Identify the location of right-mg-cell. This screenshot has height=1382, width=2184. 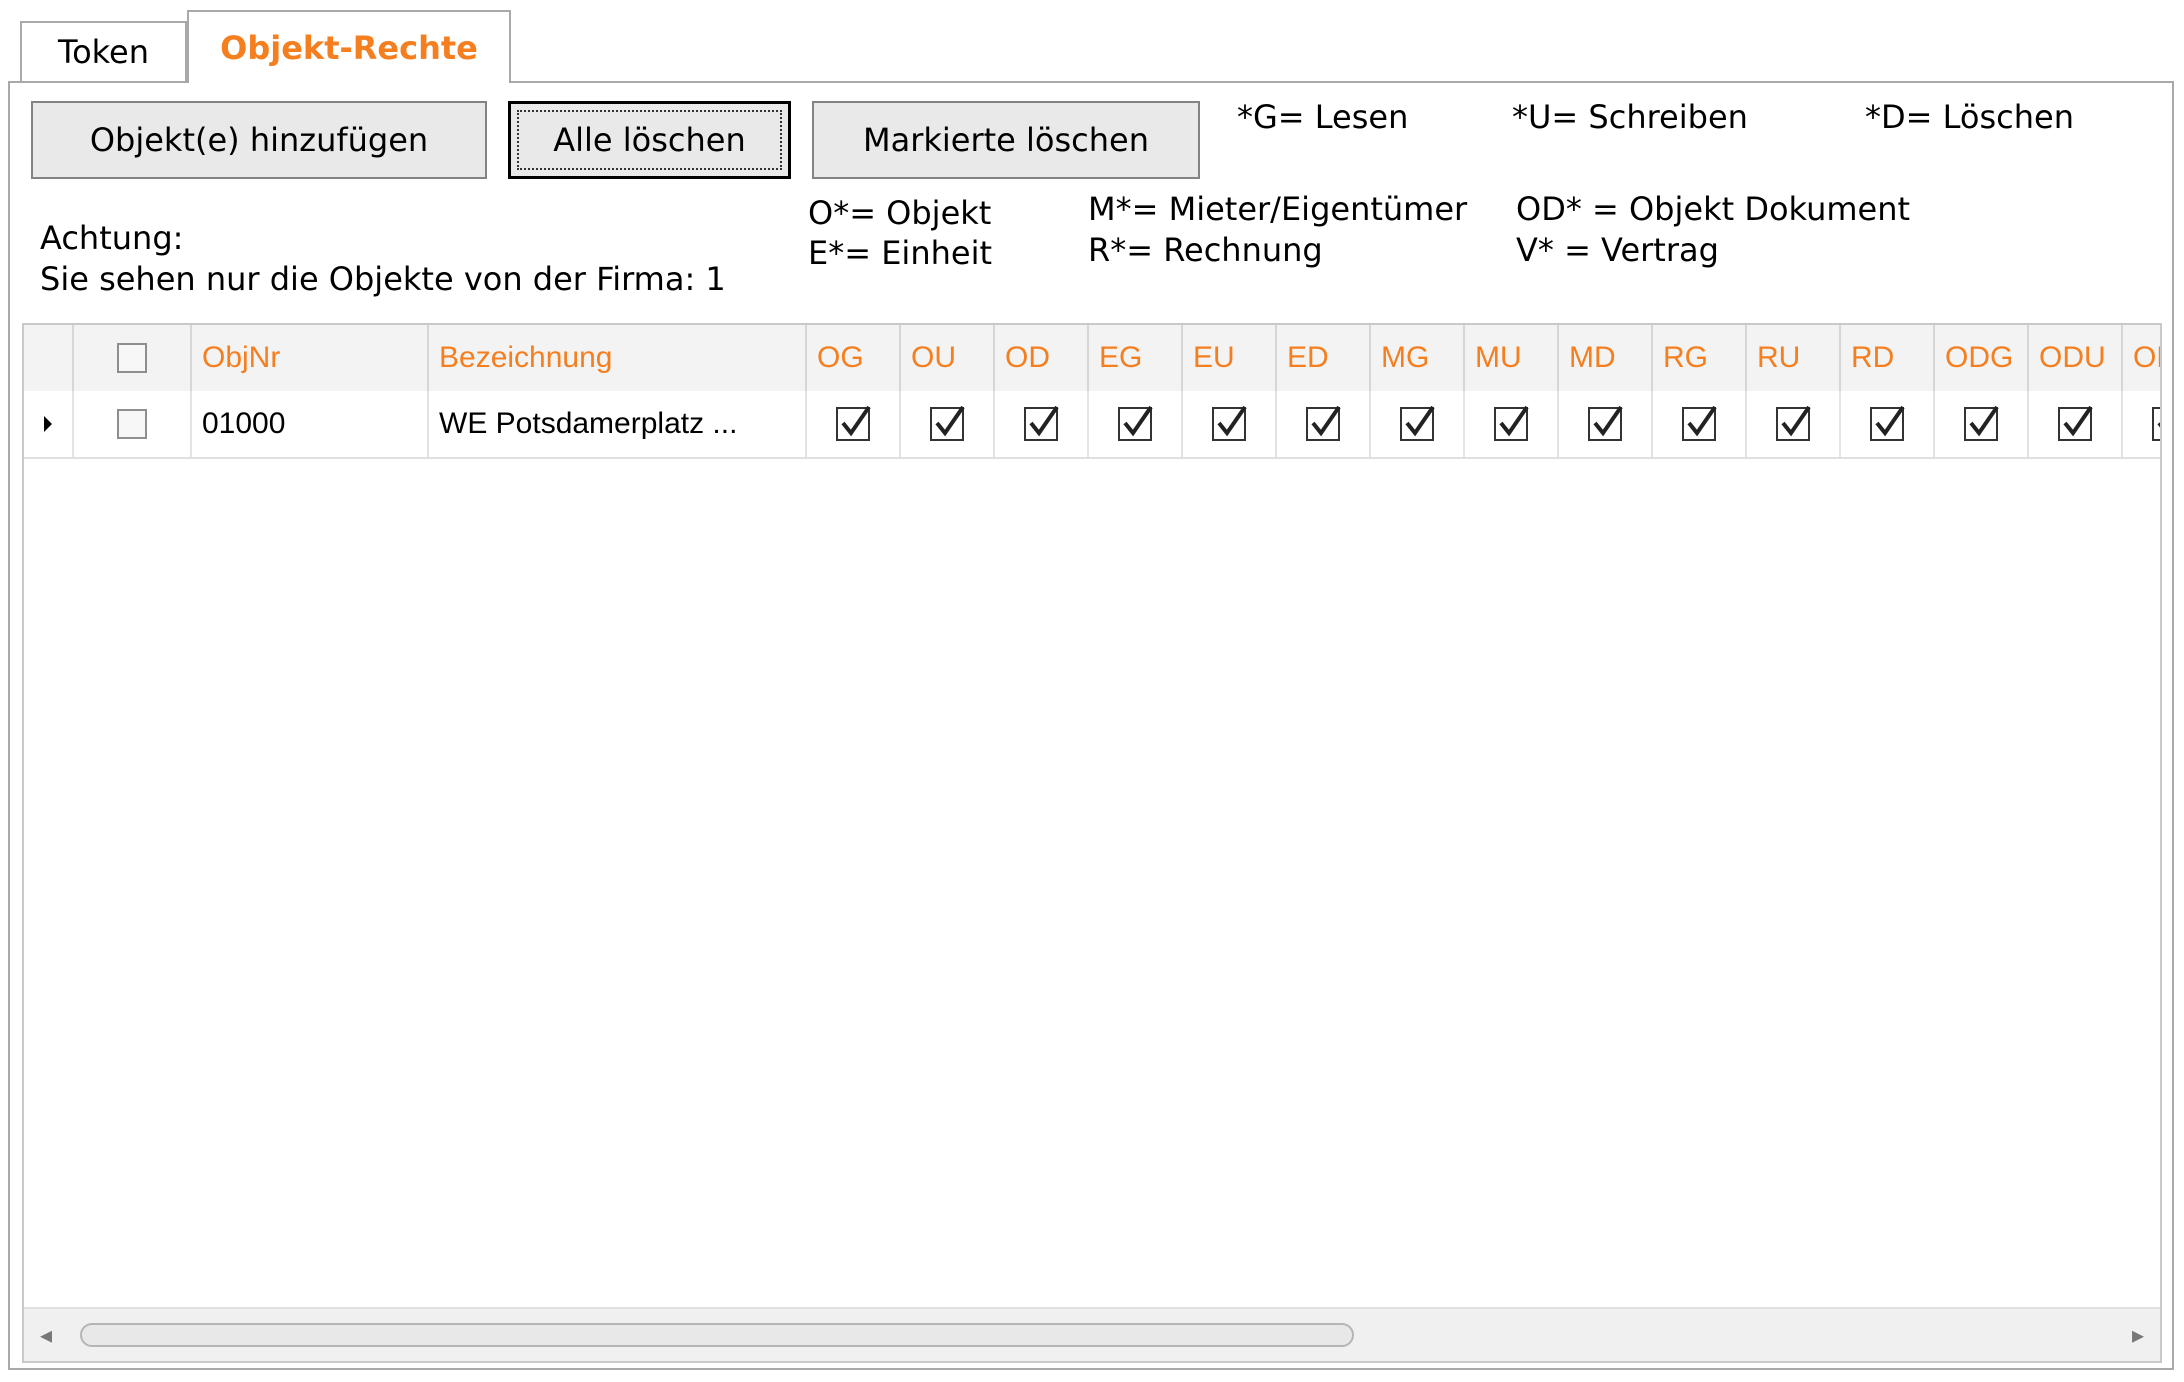
(1418, 424).